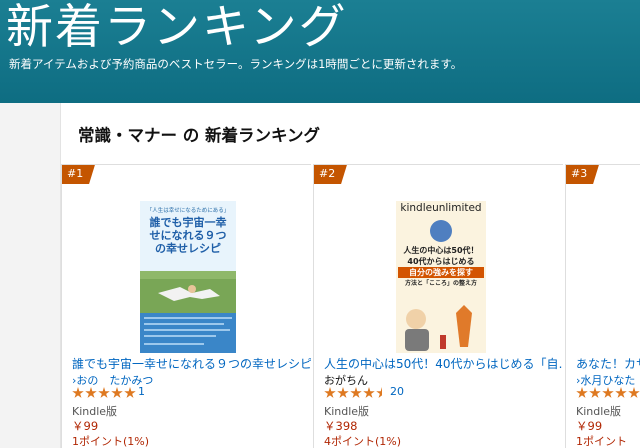 The height and width of the screenshot is (448, 640). What do you see at coordinates (608, 363) in the screenshot?
I see `book-title-link: あなた！カサ` at bounding box center [608, 363].